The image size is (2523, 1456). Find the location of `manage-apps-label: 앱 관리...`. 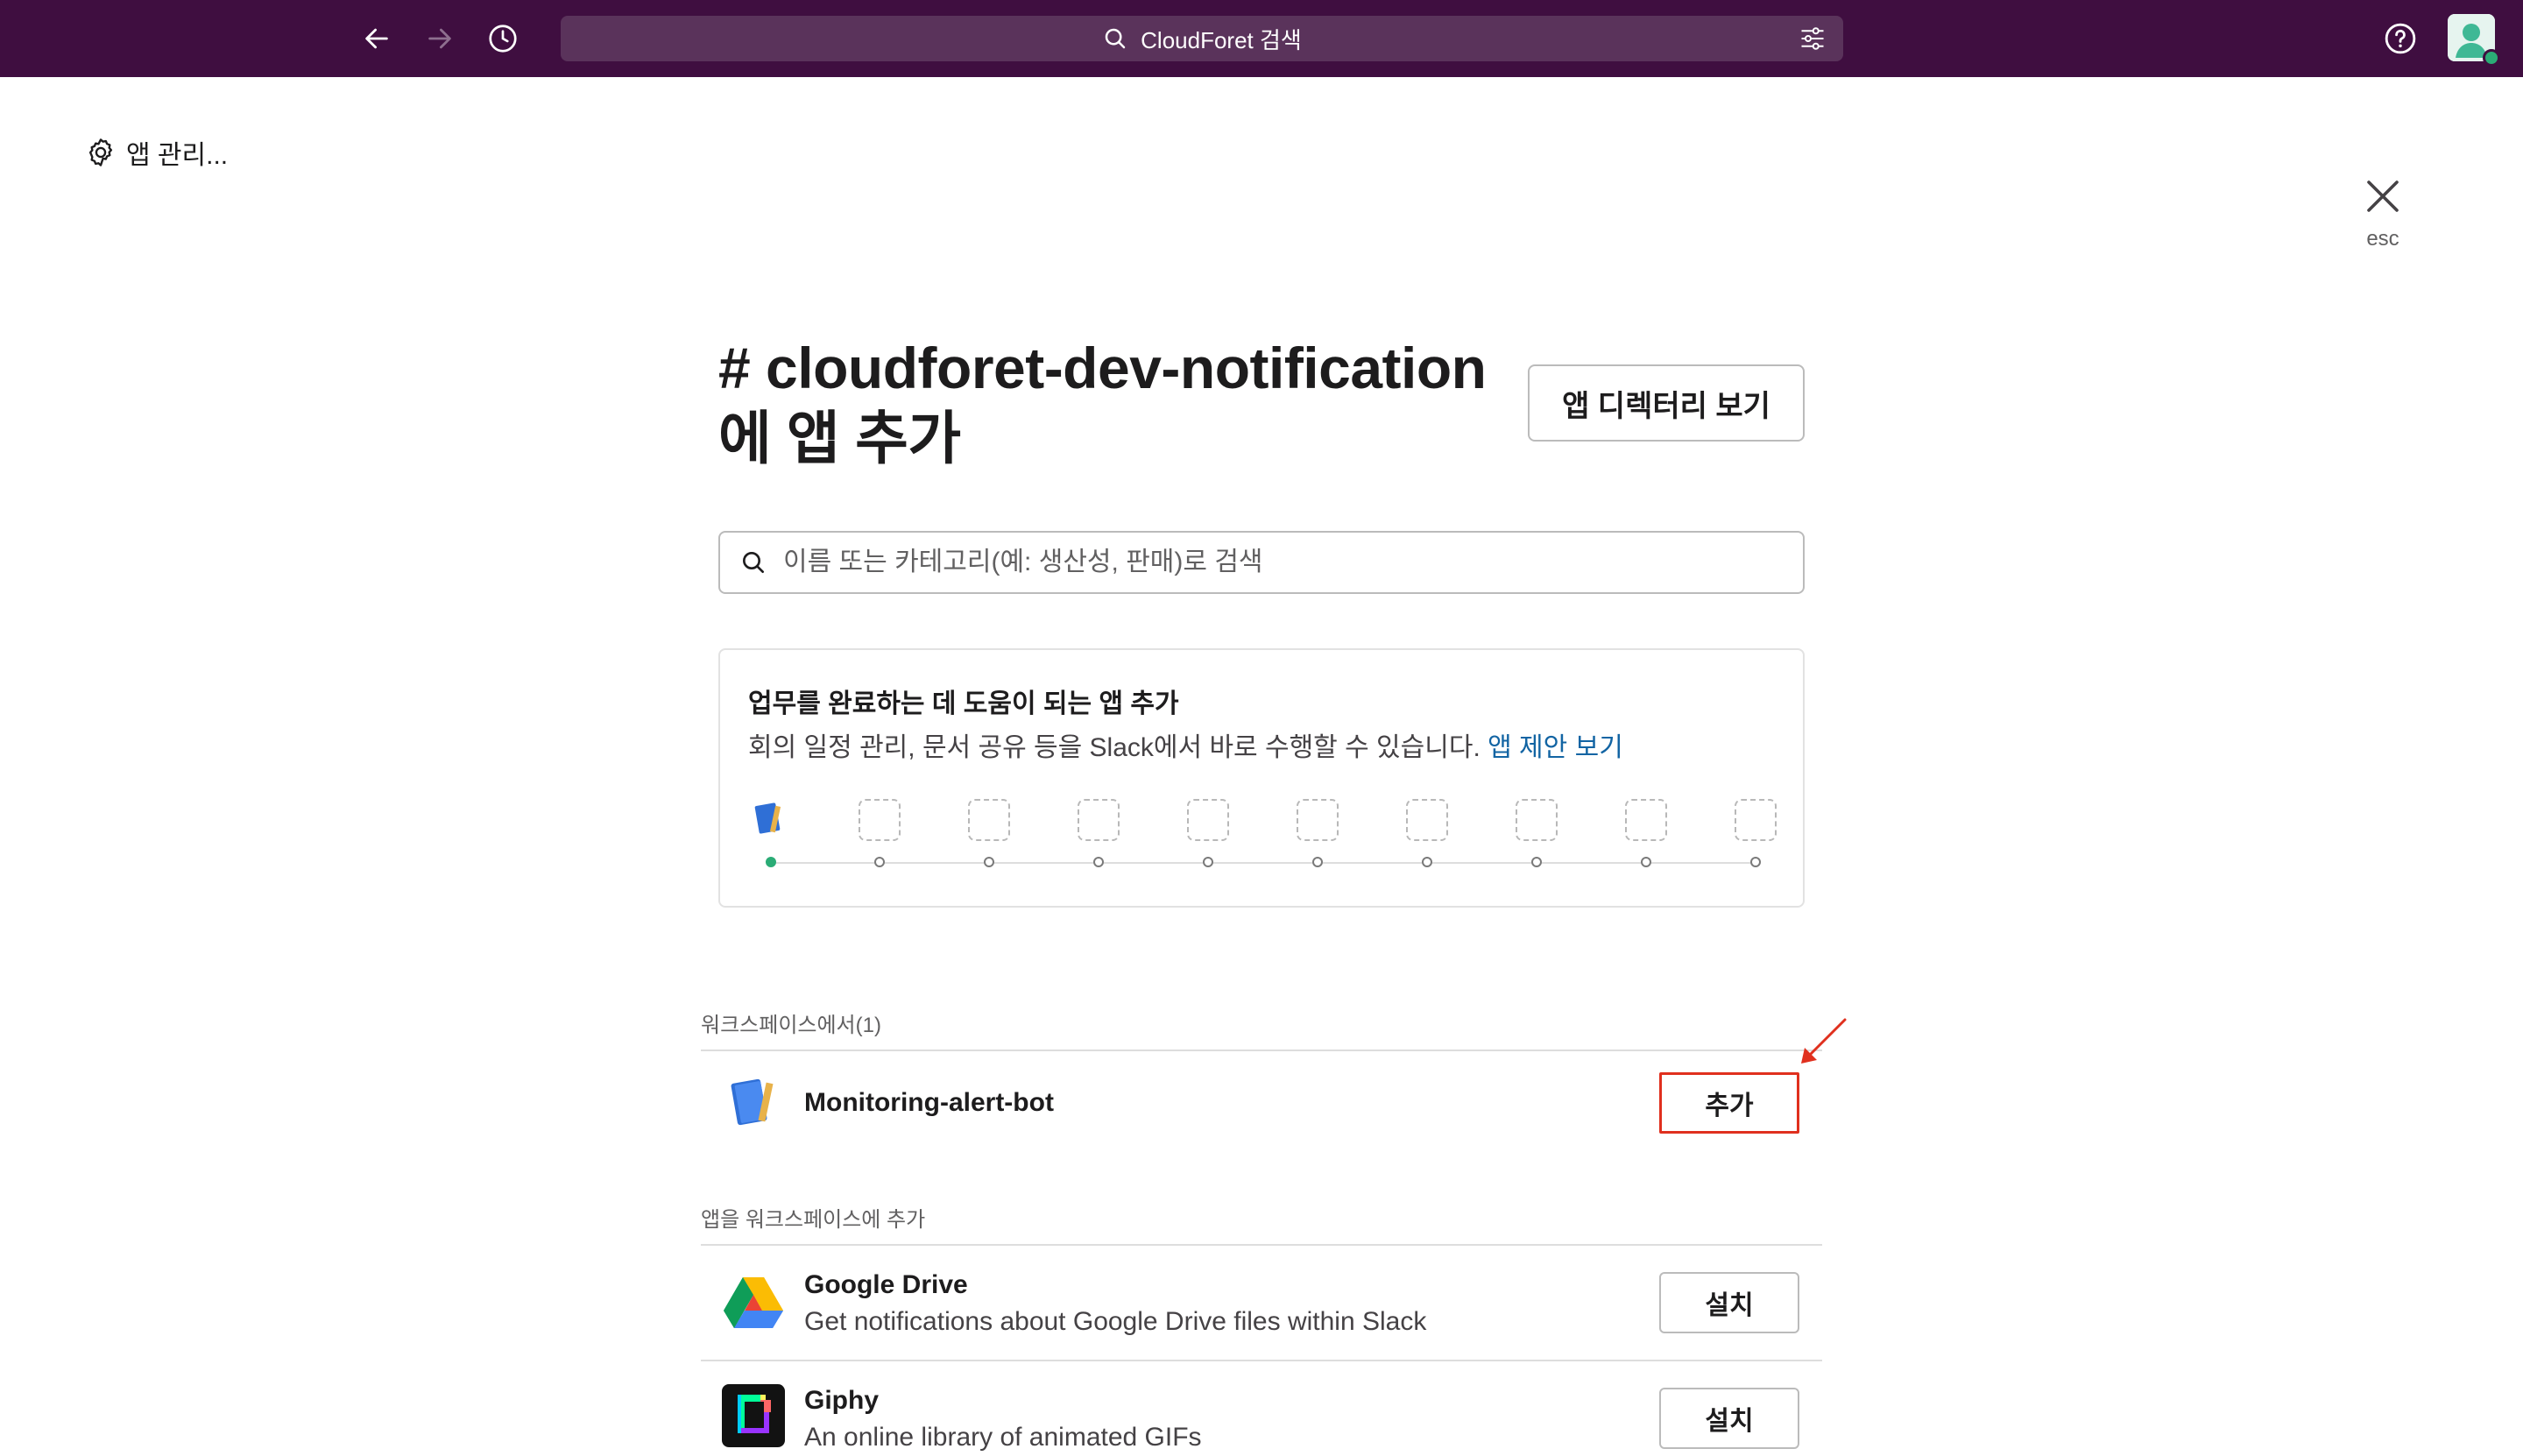

manage-apps-label: 앱 관리... is located at coordinates (177, 155).